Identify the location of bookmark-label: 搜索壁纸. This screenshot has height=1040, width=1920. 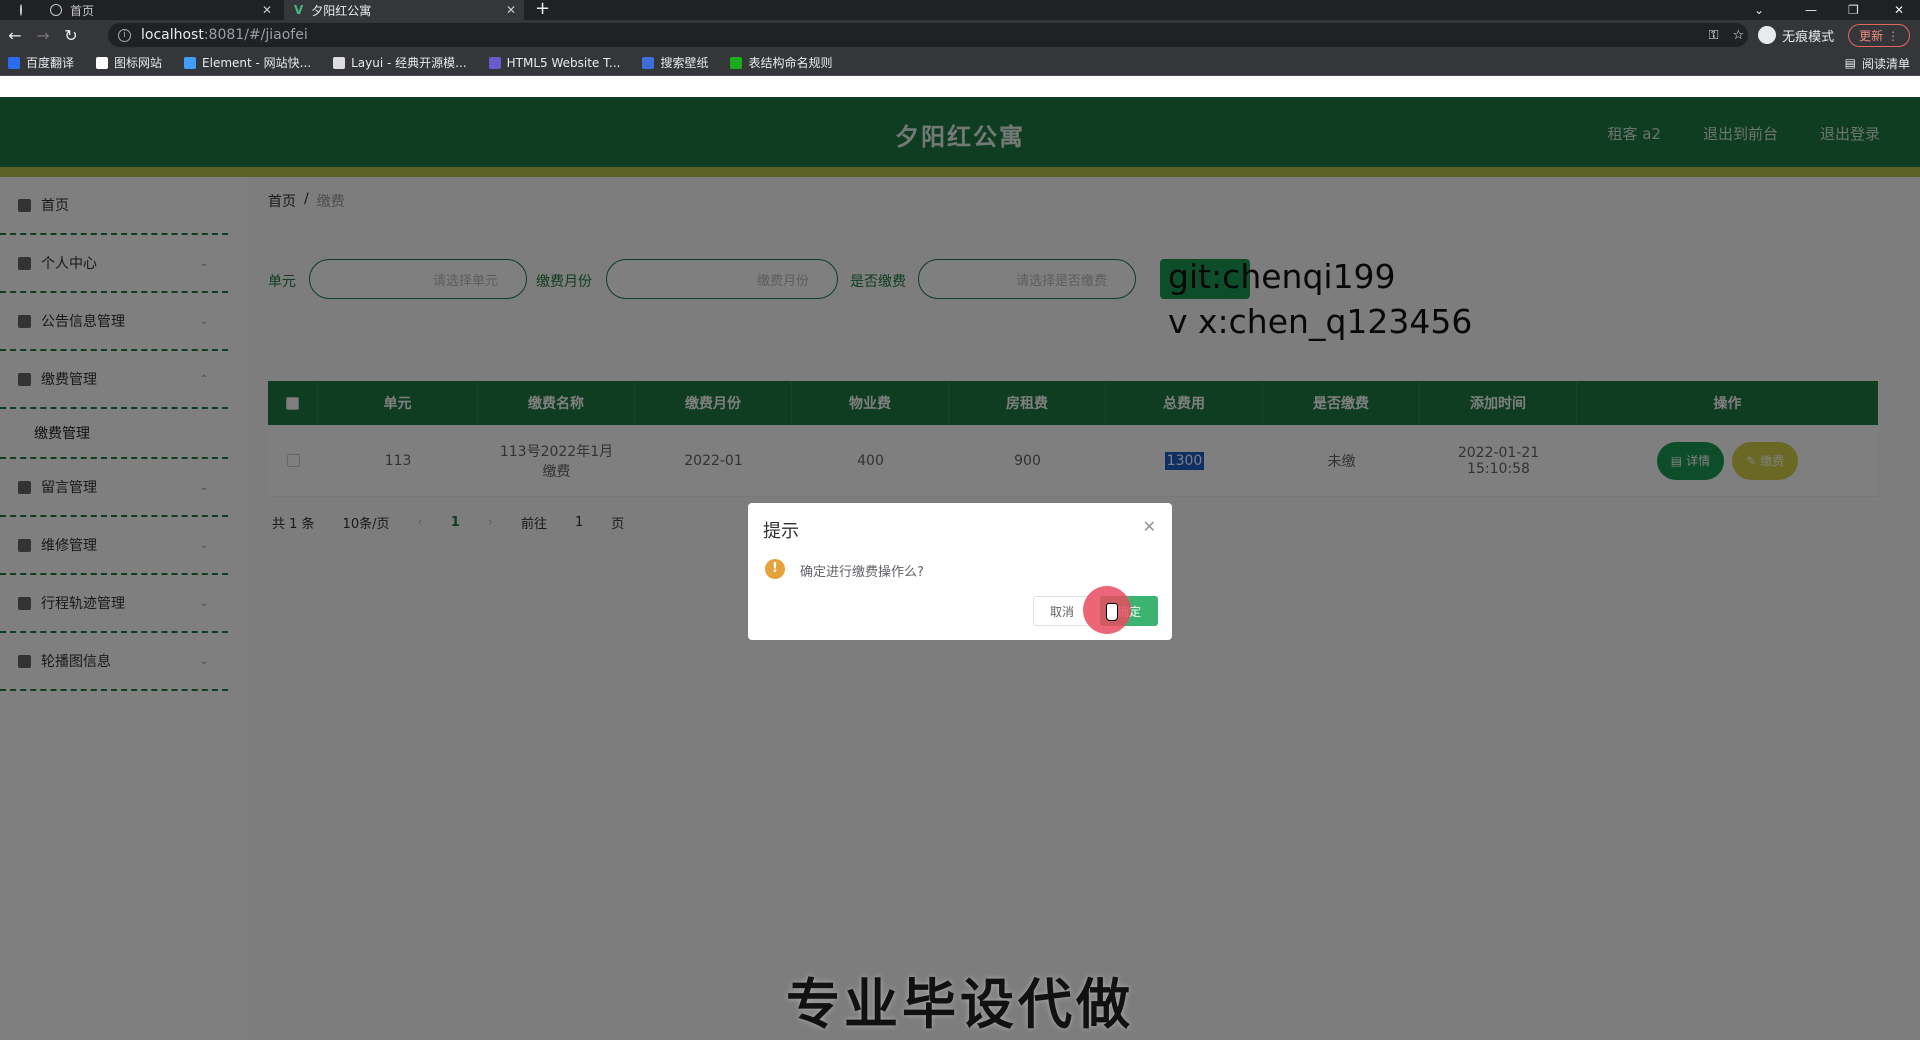
(684, 63).